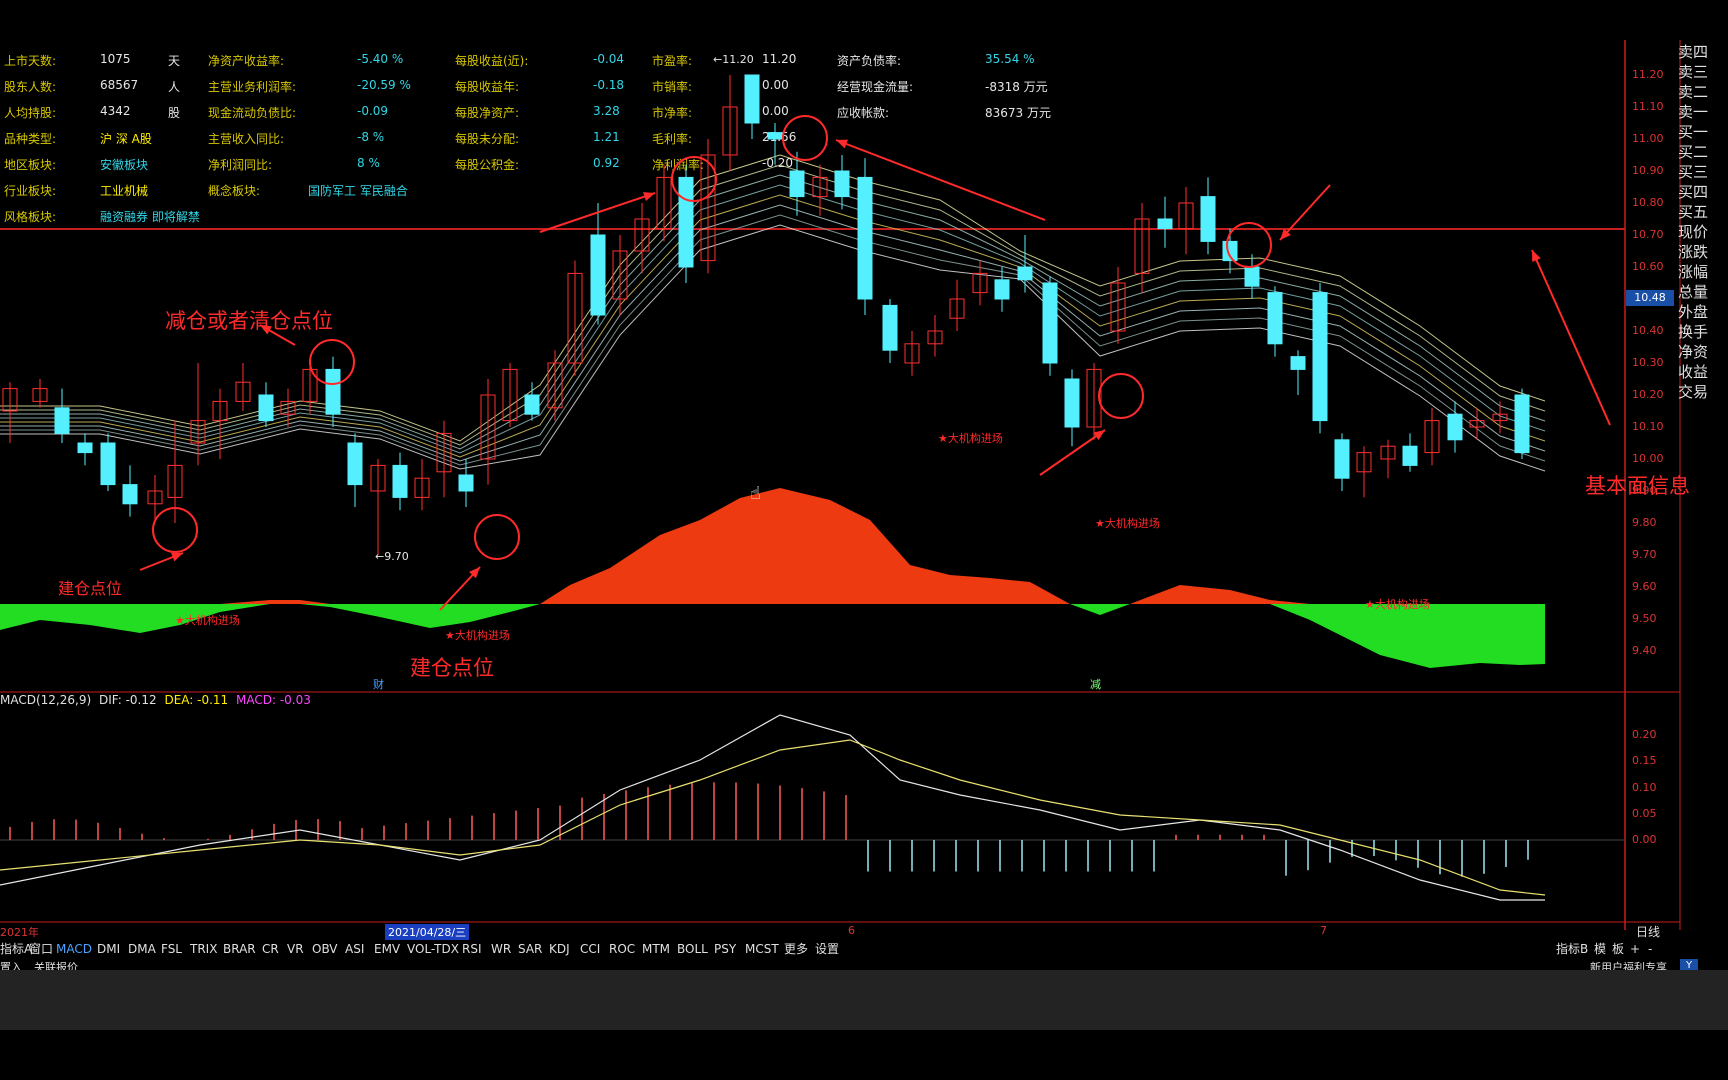 The width and height of the screenshot is (1728, 1080). Describe the element at coordinates (127, 700) in the screenshot. I see `macd-dif: DIF: -0.12` at that location.